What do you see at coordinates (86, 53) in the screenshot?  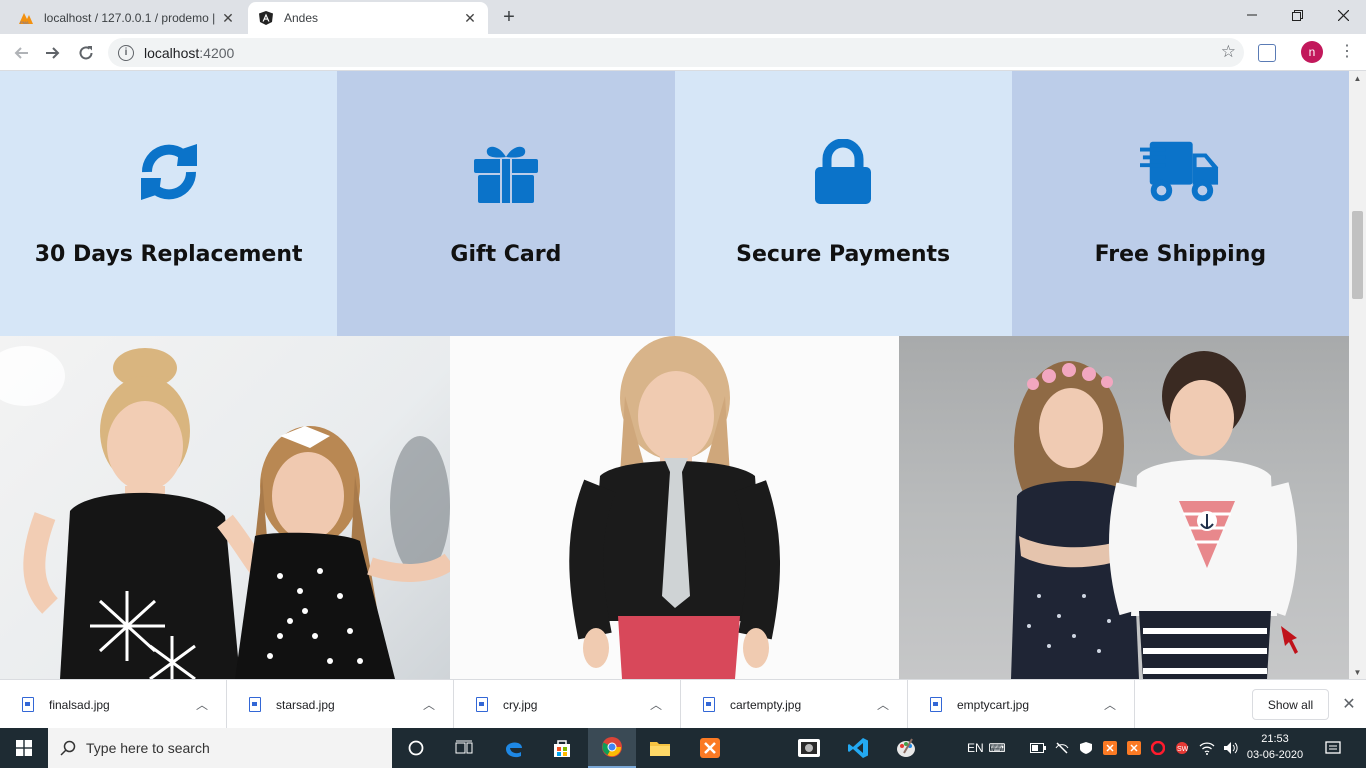 I see `reload-button` at bounding box center [86, 53].